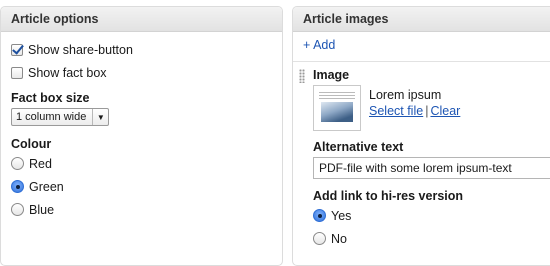 This screenshot has height=266, width=550. I want to click on image-caption: Lorem ipsum, so click(405, 95).